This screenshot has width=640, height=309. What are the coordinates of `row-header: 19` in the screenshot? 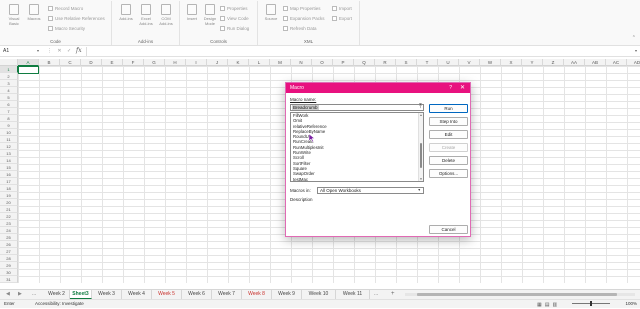 It's located at (9, 195).